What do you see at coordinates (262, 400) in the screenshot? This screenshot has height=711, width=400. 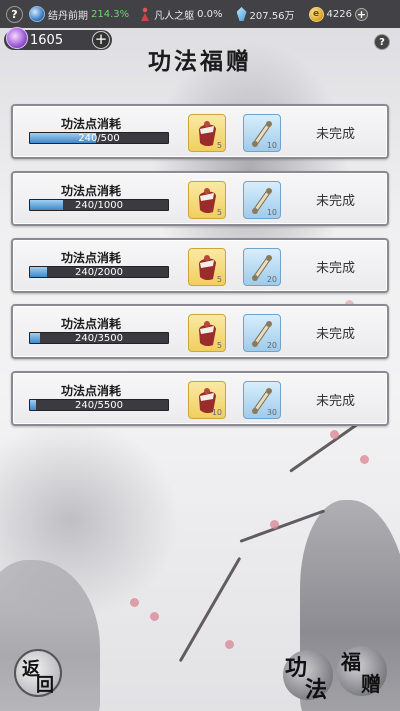 I see `reward-scroll-item: 30` at bounding box center [262, 400].